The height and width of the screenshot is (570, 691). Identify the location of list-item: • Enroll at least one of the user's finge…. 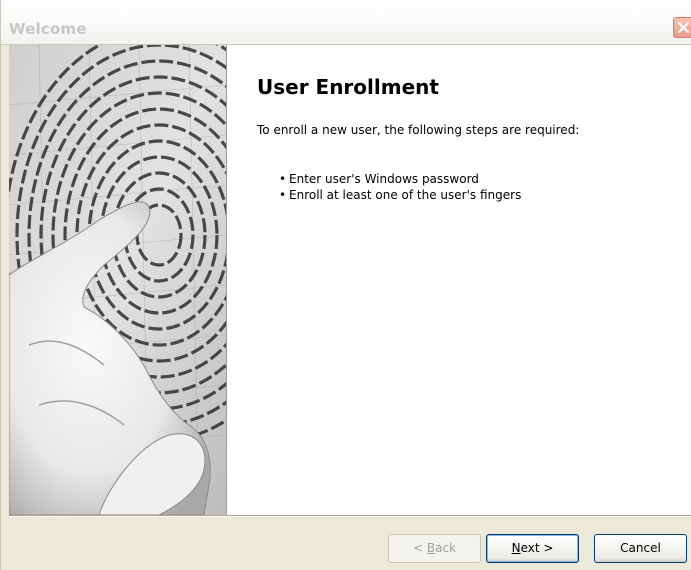
(400, 195).